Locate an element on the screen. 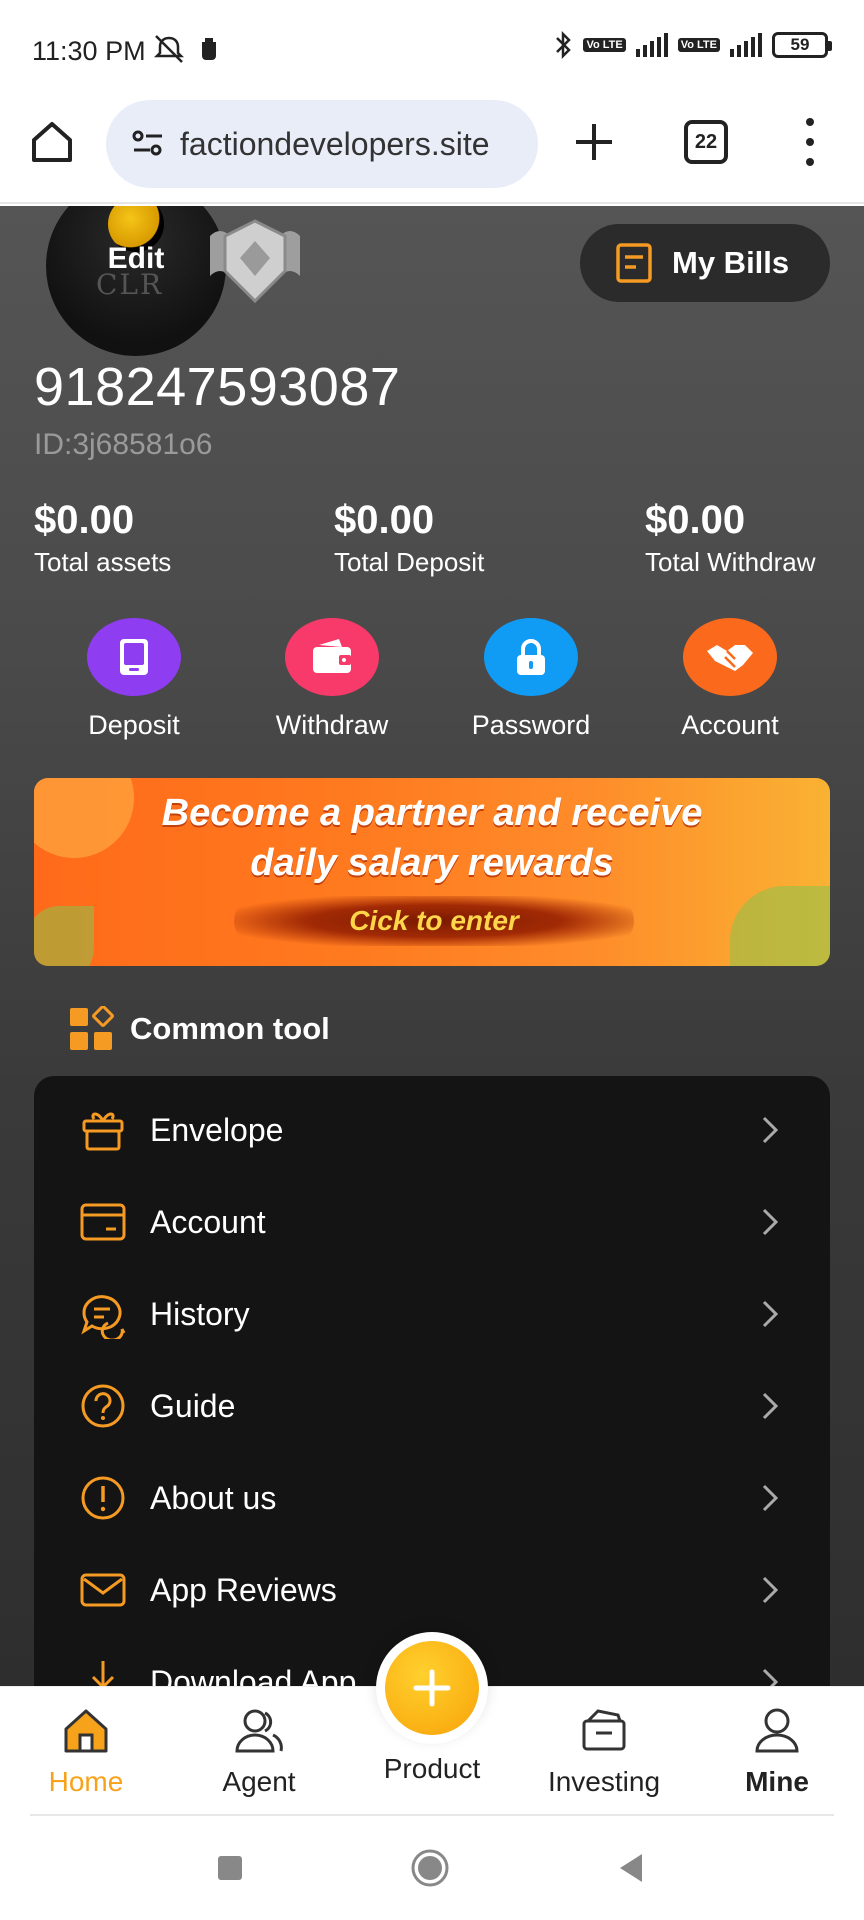 The width and height of the screenshot is (864, 1920). battery-icon: 59 is located at coordinates (802, 45).